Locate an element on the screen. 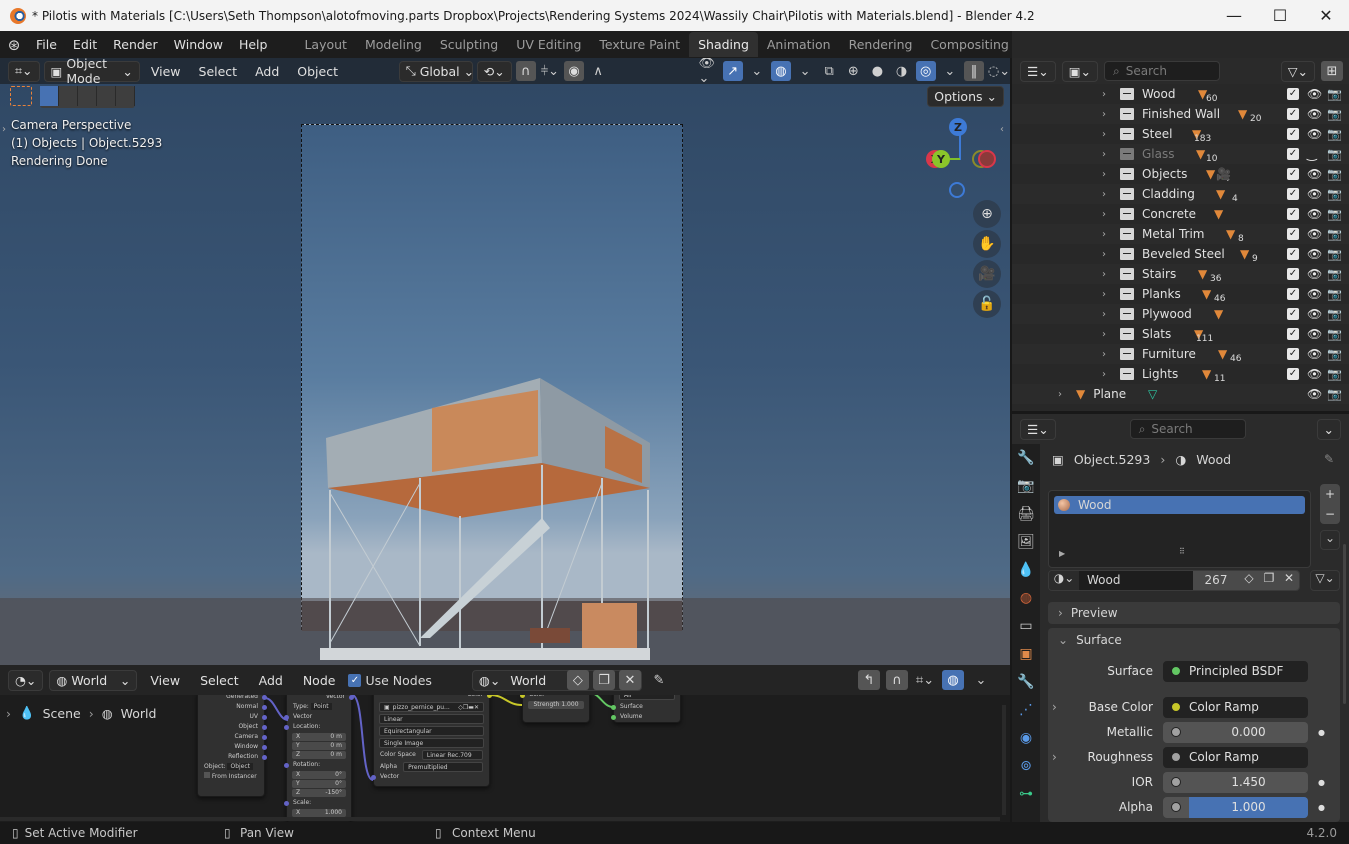 This screenshot has width=1349, height=844. outliner-editor-type-dropdown: ☰⌄ is located at coordinates (1038, 71).